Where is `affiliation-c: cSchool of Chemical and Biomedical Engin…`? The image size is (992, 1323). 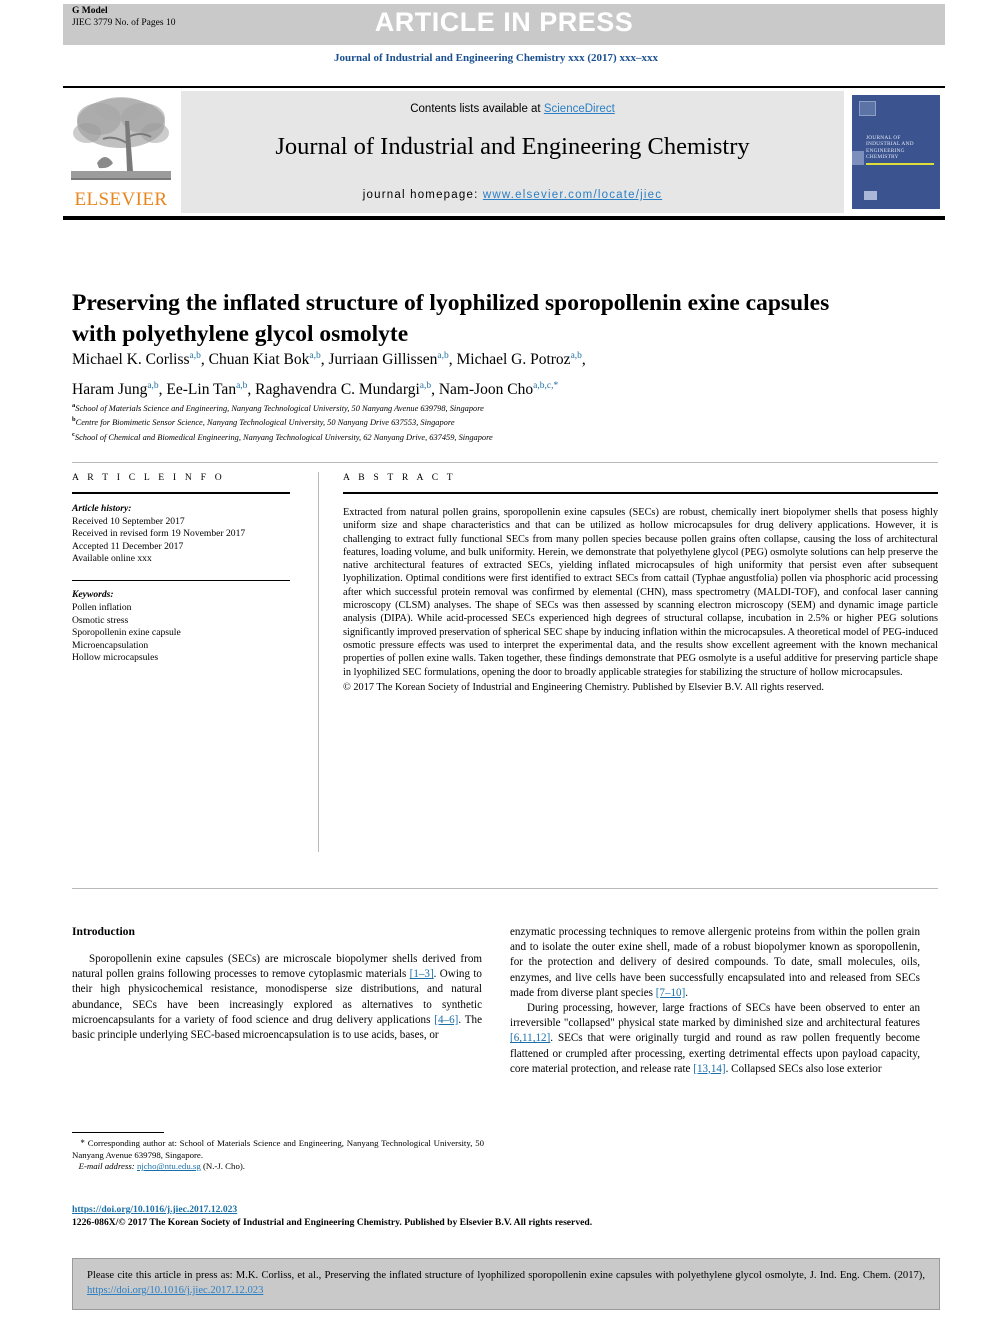 affiliation-c: cSchool of Chemical and Biomedical Engin… is located at coordinates (487, 436).